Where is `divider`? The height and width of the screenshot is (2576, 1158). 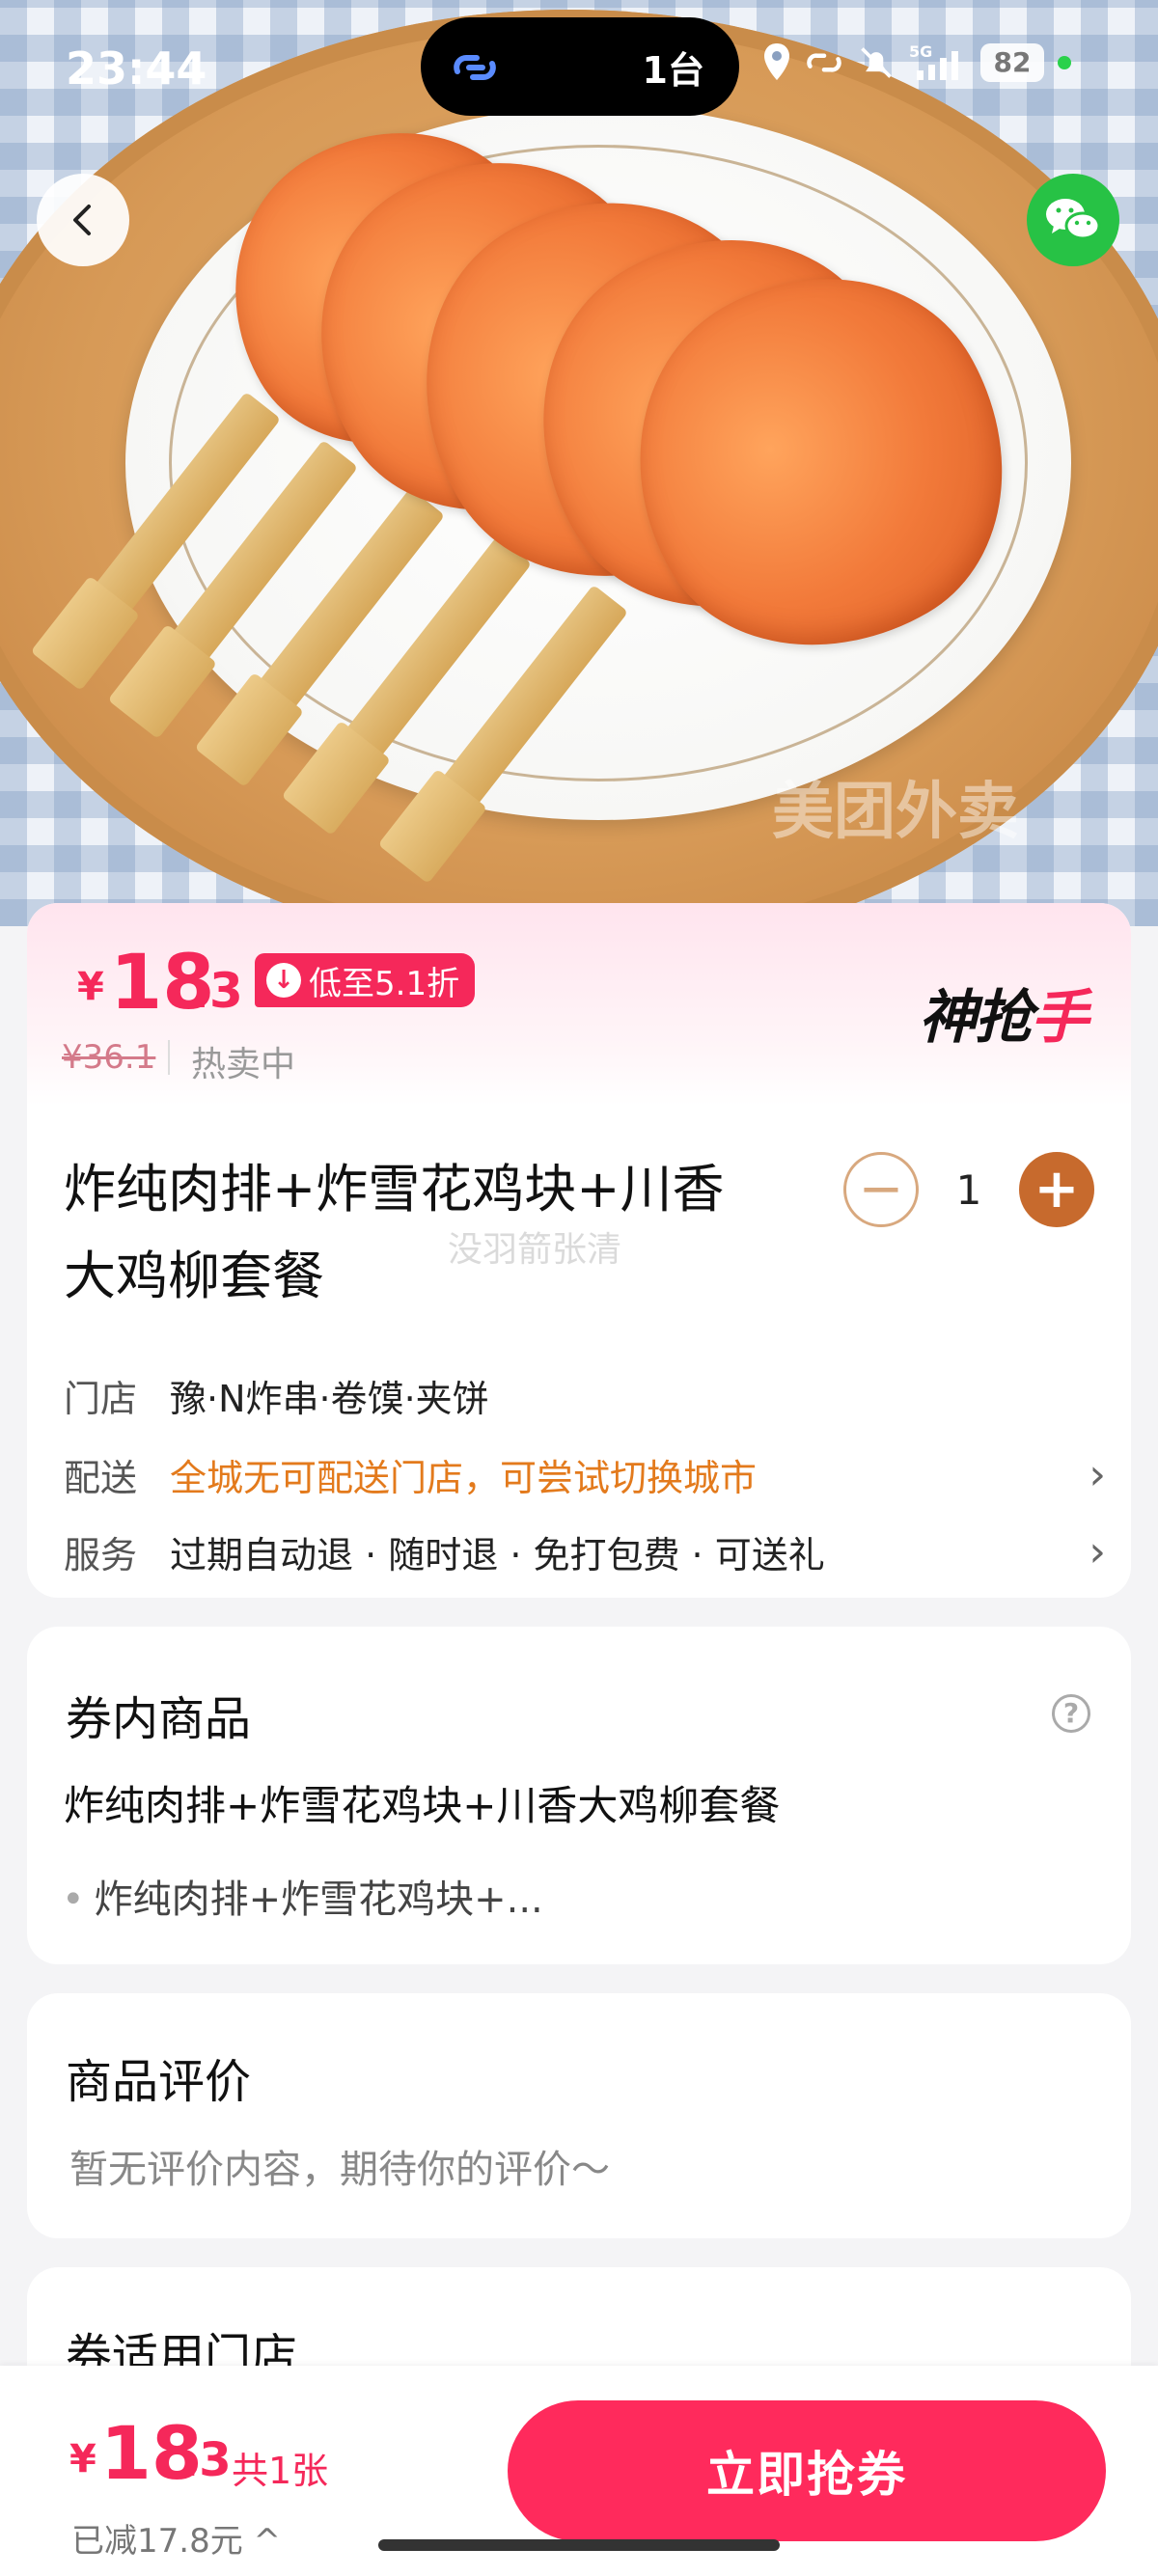 divider is located at coordinates (169, 1057).